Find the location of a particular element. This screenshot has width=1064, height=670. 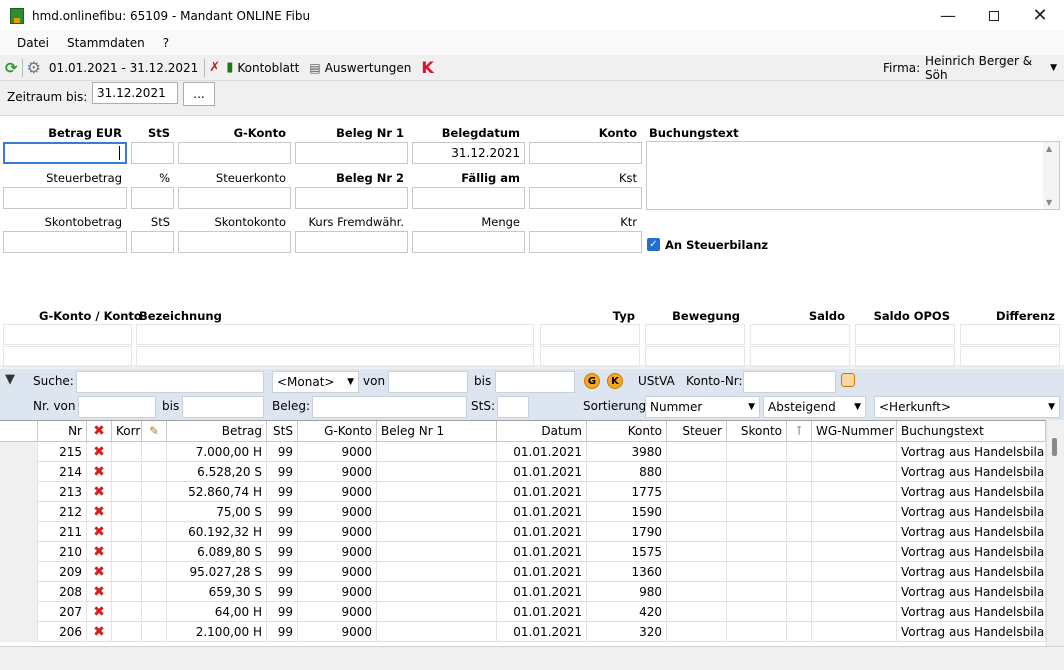

suche-input is located at coordinates (170, 382).